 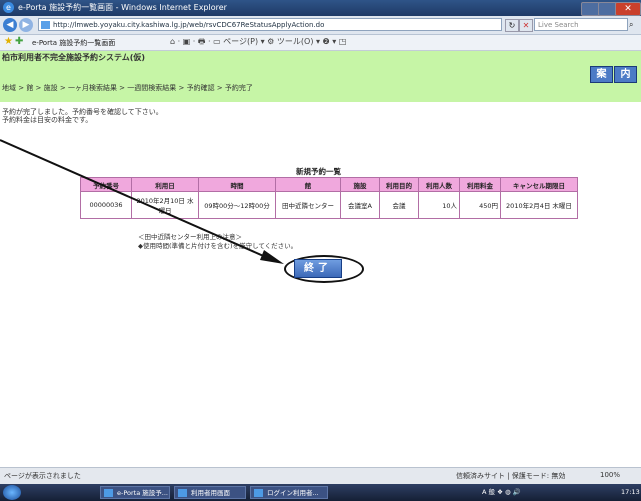 I want to click on cell-use-date: 2010年2月10日 水曜日, so click(x=165, y=205).